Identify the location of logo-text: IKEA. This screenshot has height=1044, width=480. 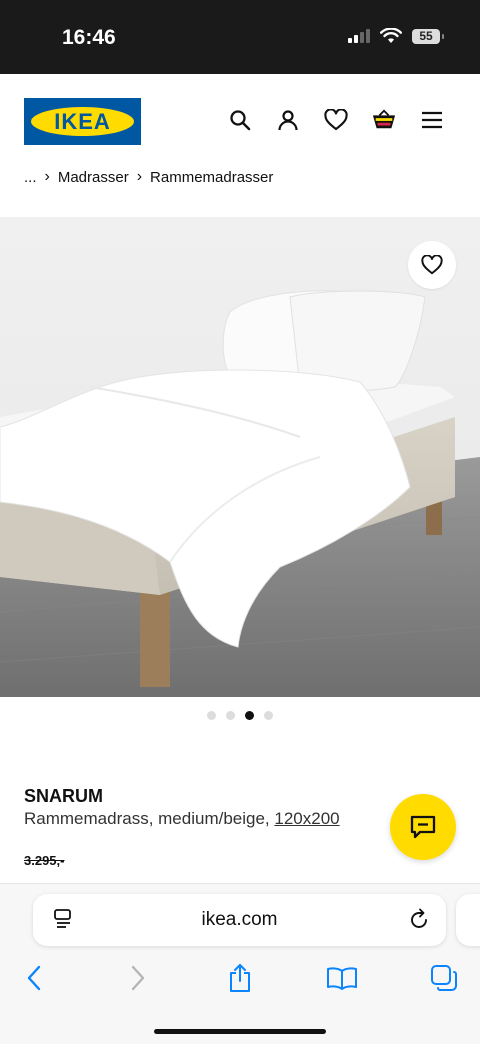
(82, 121).